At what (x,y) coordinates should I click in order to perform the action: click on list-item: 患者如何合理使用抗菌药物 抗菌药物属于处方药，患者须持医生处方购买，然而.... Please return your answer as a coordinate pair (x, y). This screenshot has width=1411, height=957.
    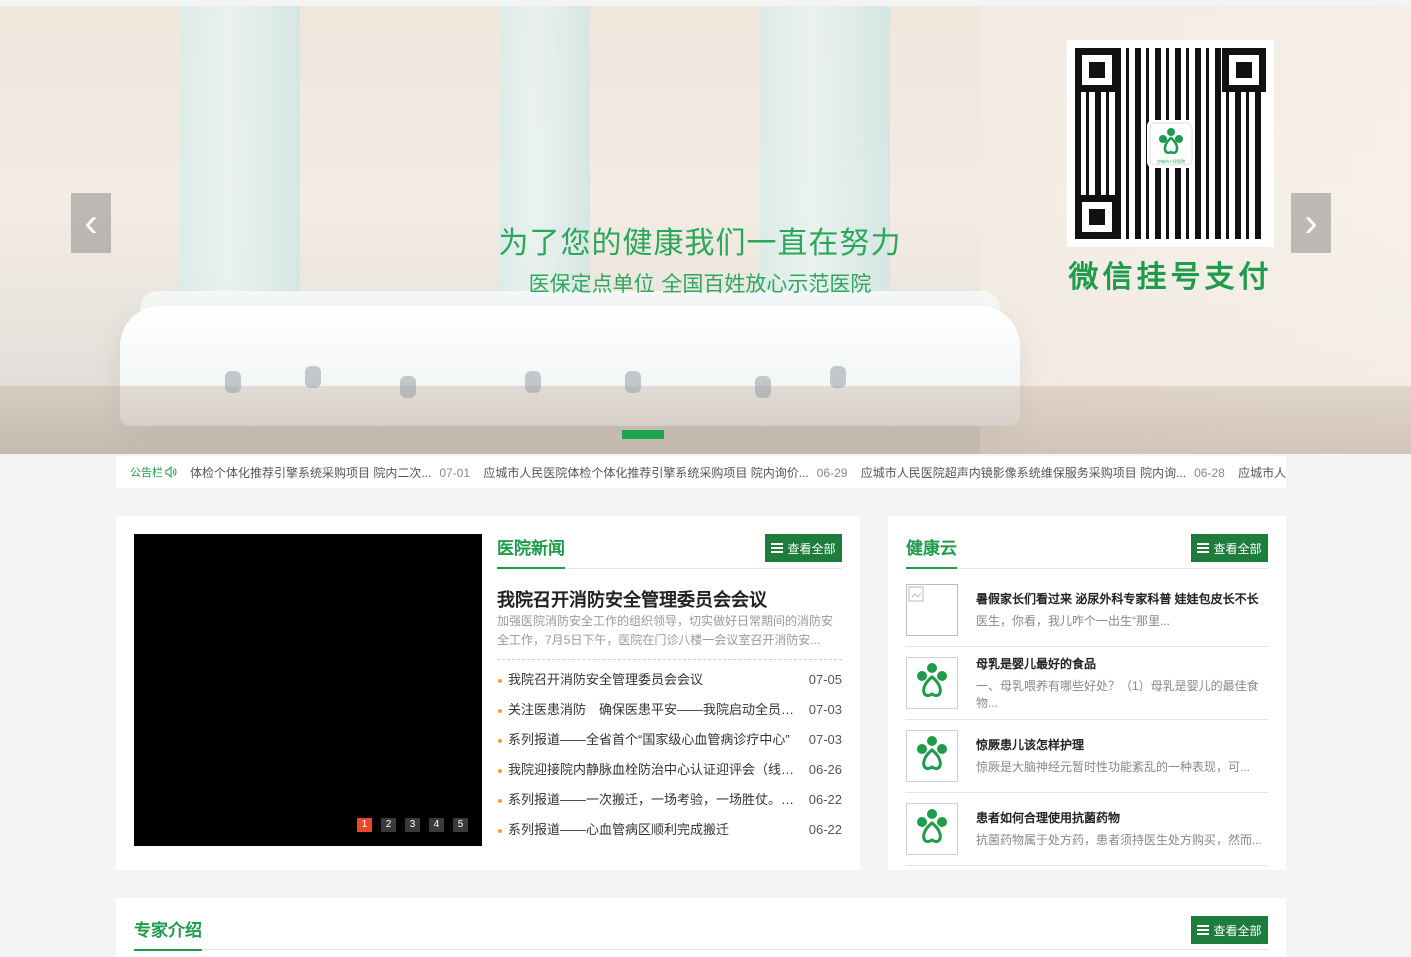
    Looking at the image, I should click on (1087, 829).